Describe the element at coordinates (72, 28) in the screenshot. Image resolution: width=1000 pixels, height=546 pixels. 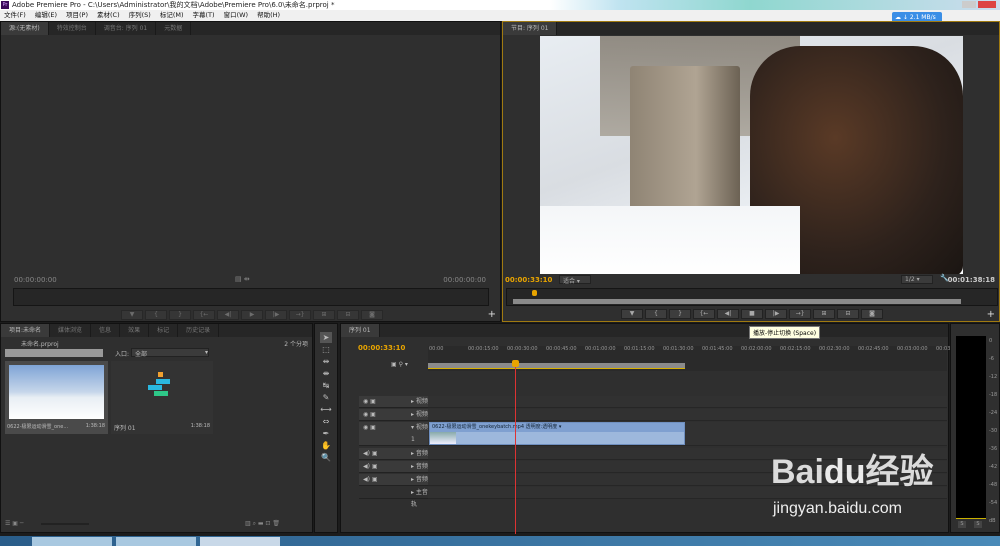
I see `tab-effect-controls: 特效控制台` at that location.